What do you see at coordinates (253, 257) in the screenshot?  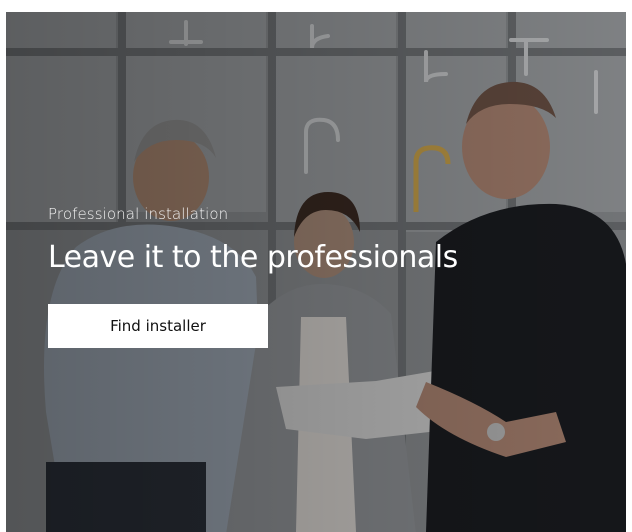 I see `hero-headline: Leave it to the professionals` at bounding box center [253, 257].